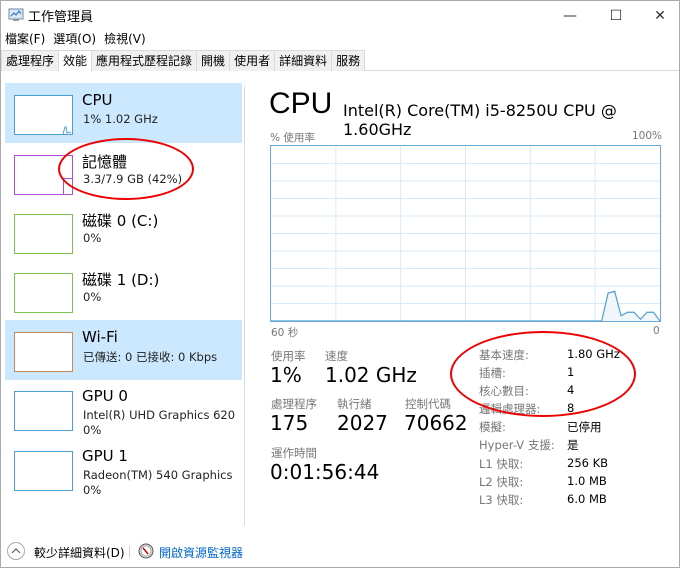  I want to click on hyper-v-support-label: Hyper-V 支援:, so click(517, 445).